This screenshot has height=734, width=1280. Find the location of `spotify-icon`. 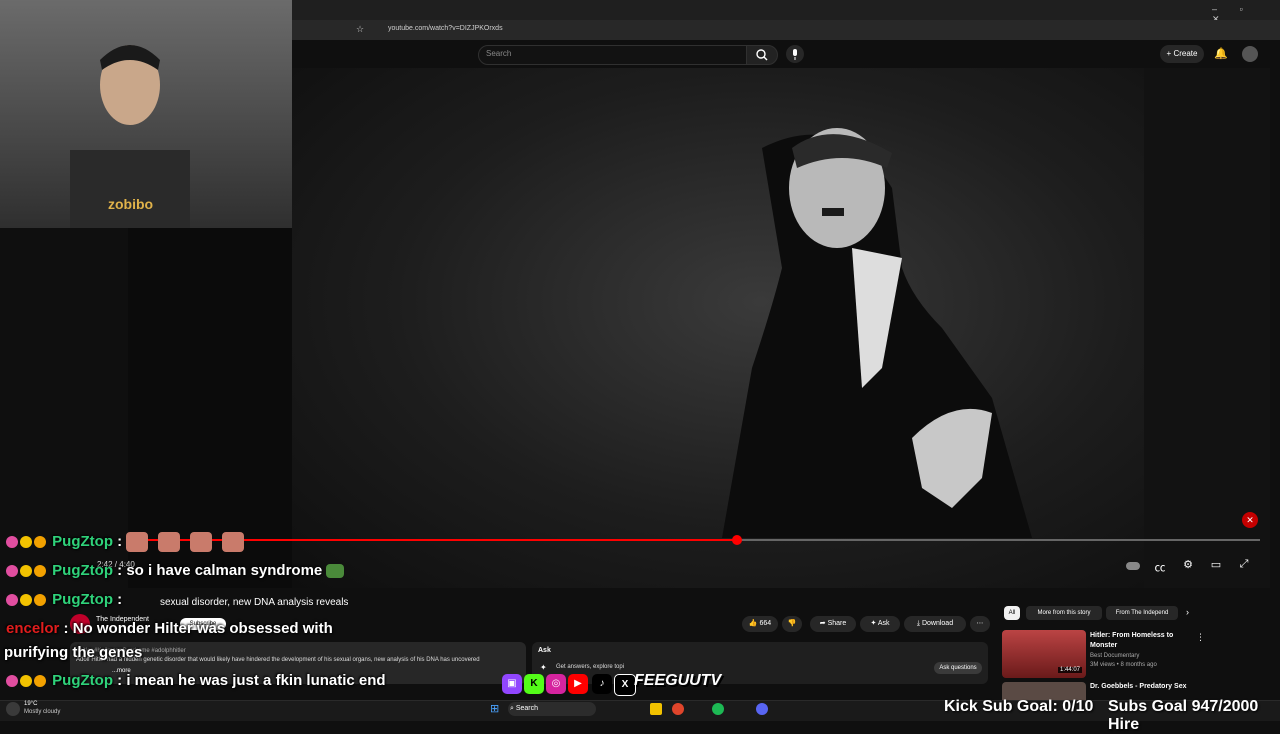

spotify-icon is located at coordinates (718, 709).